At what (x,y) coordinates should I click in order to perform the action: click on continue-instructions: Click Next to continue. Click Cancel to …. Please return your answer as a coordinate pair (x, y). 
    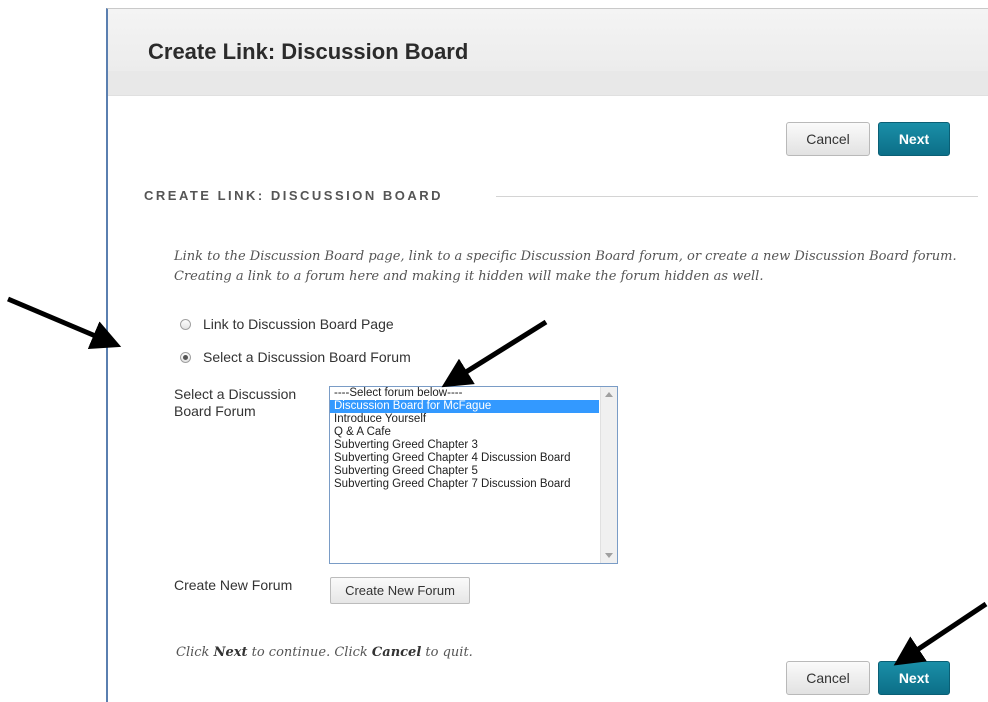
    Looking at the image, I should click on (324, 652).